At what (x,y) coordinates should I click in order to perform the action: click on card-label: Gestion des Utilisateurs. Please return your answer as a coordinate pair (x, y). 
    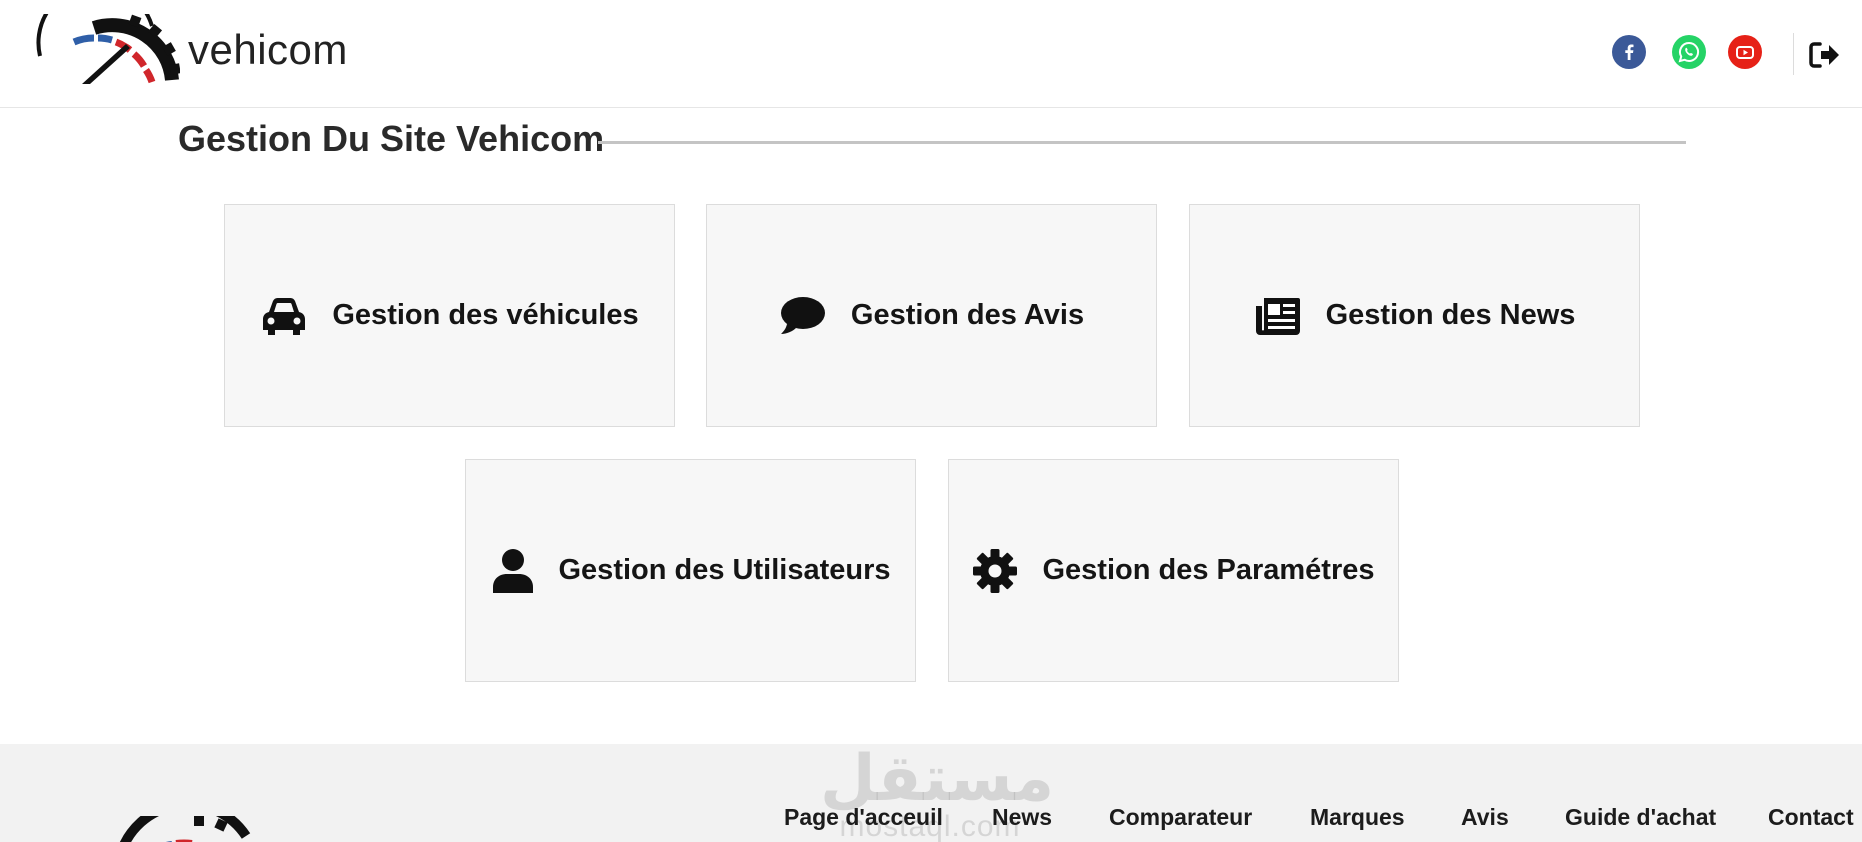
    Looking at the image, I should click on (724, 570).